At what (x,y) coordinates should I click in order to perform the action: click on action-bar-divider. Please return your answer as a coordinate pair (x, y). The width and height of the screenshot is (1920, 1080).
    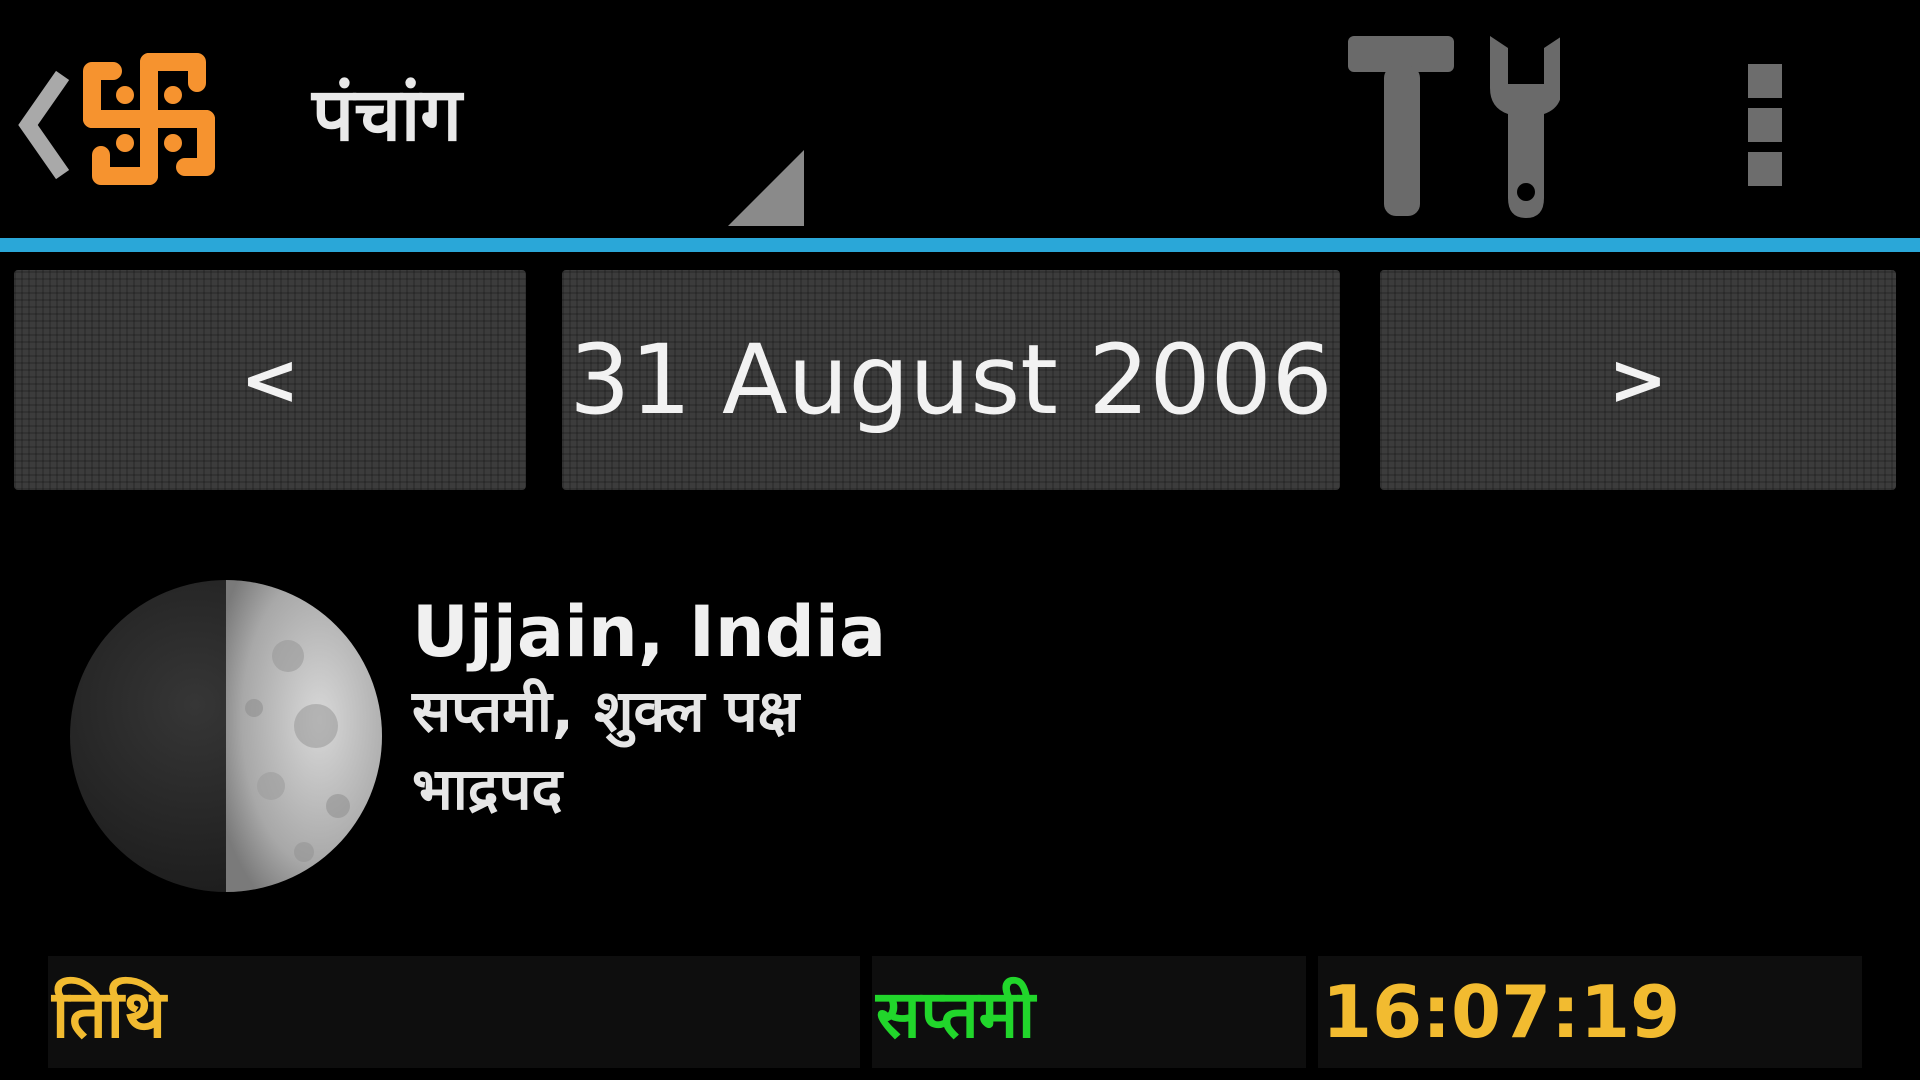
    Looking at the image, I should click on (960, 245).